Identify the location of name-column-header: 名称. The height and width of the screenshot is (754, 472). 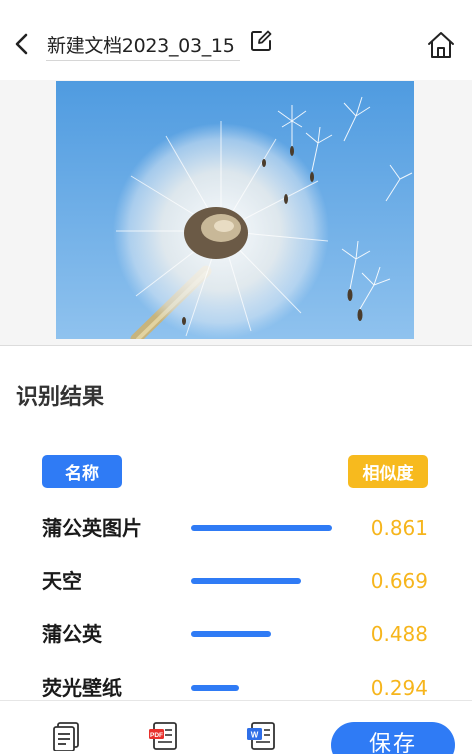
(82, 471).